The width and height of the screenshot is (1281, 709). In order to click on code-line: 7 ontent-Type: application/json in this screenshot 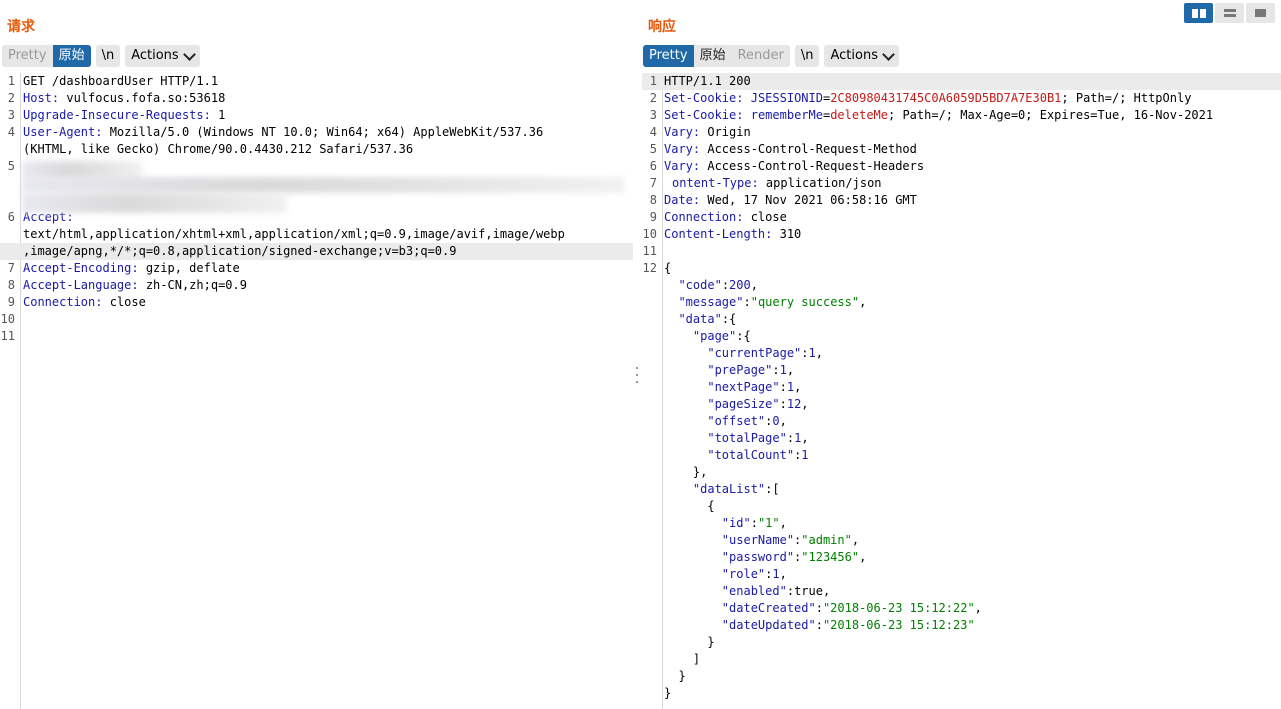, I will do `click(961, 183)`.